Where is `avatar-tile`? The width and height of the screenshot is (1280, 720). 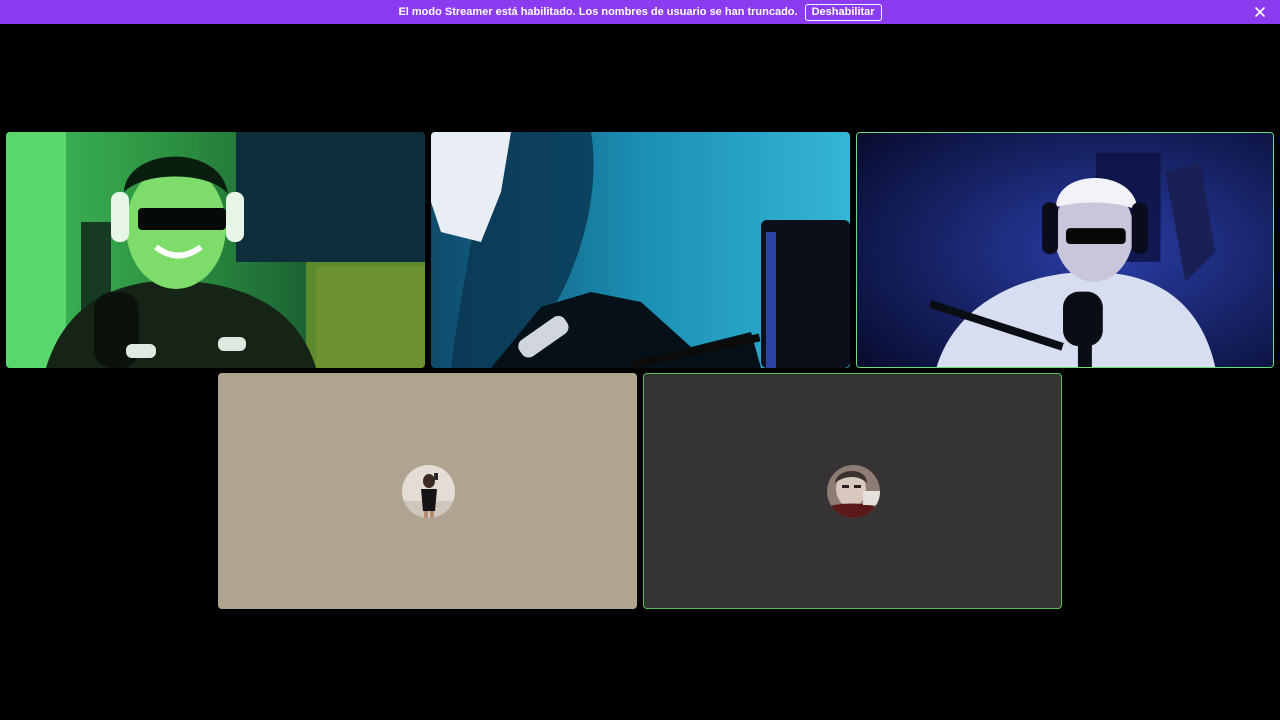
avatar-tile is located at coordinates (427, 491).